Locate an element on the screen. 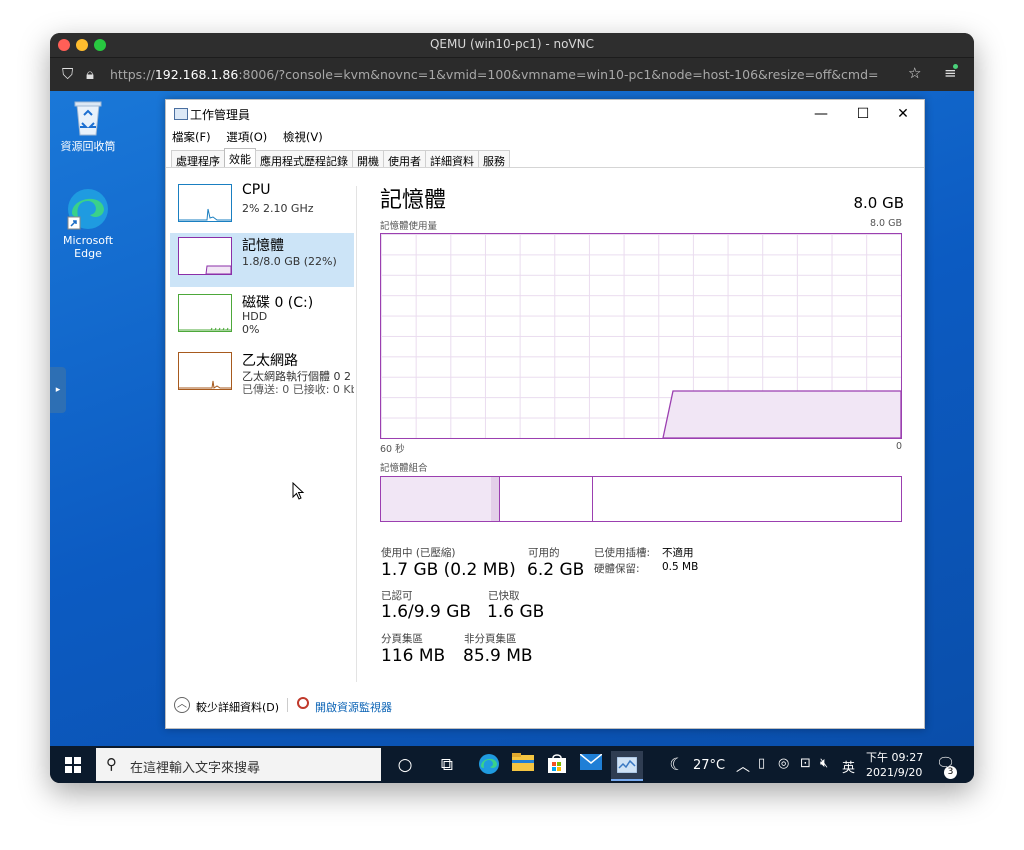  minimize-button: — is located at coordinates (821, 114).